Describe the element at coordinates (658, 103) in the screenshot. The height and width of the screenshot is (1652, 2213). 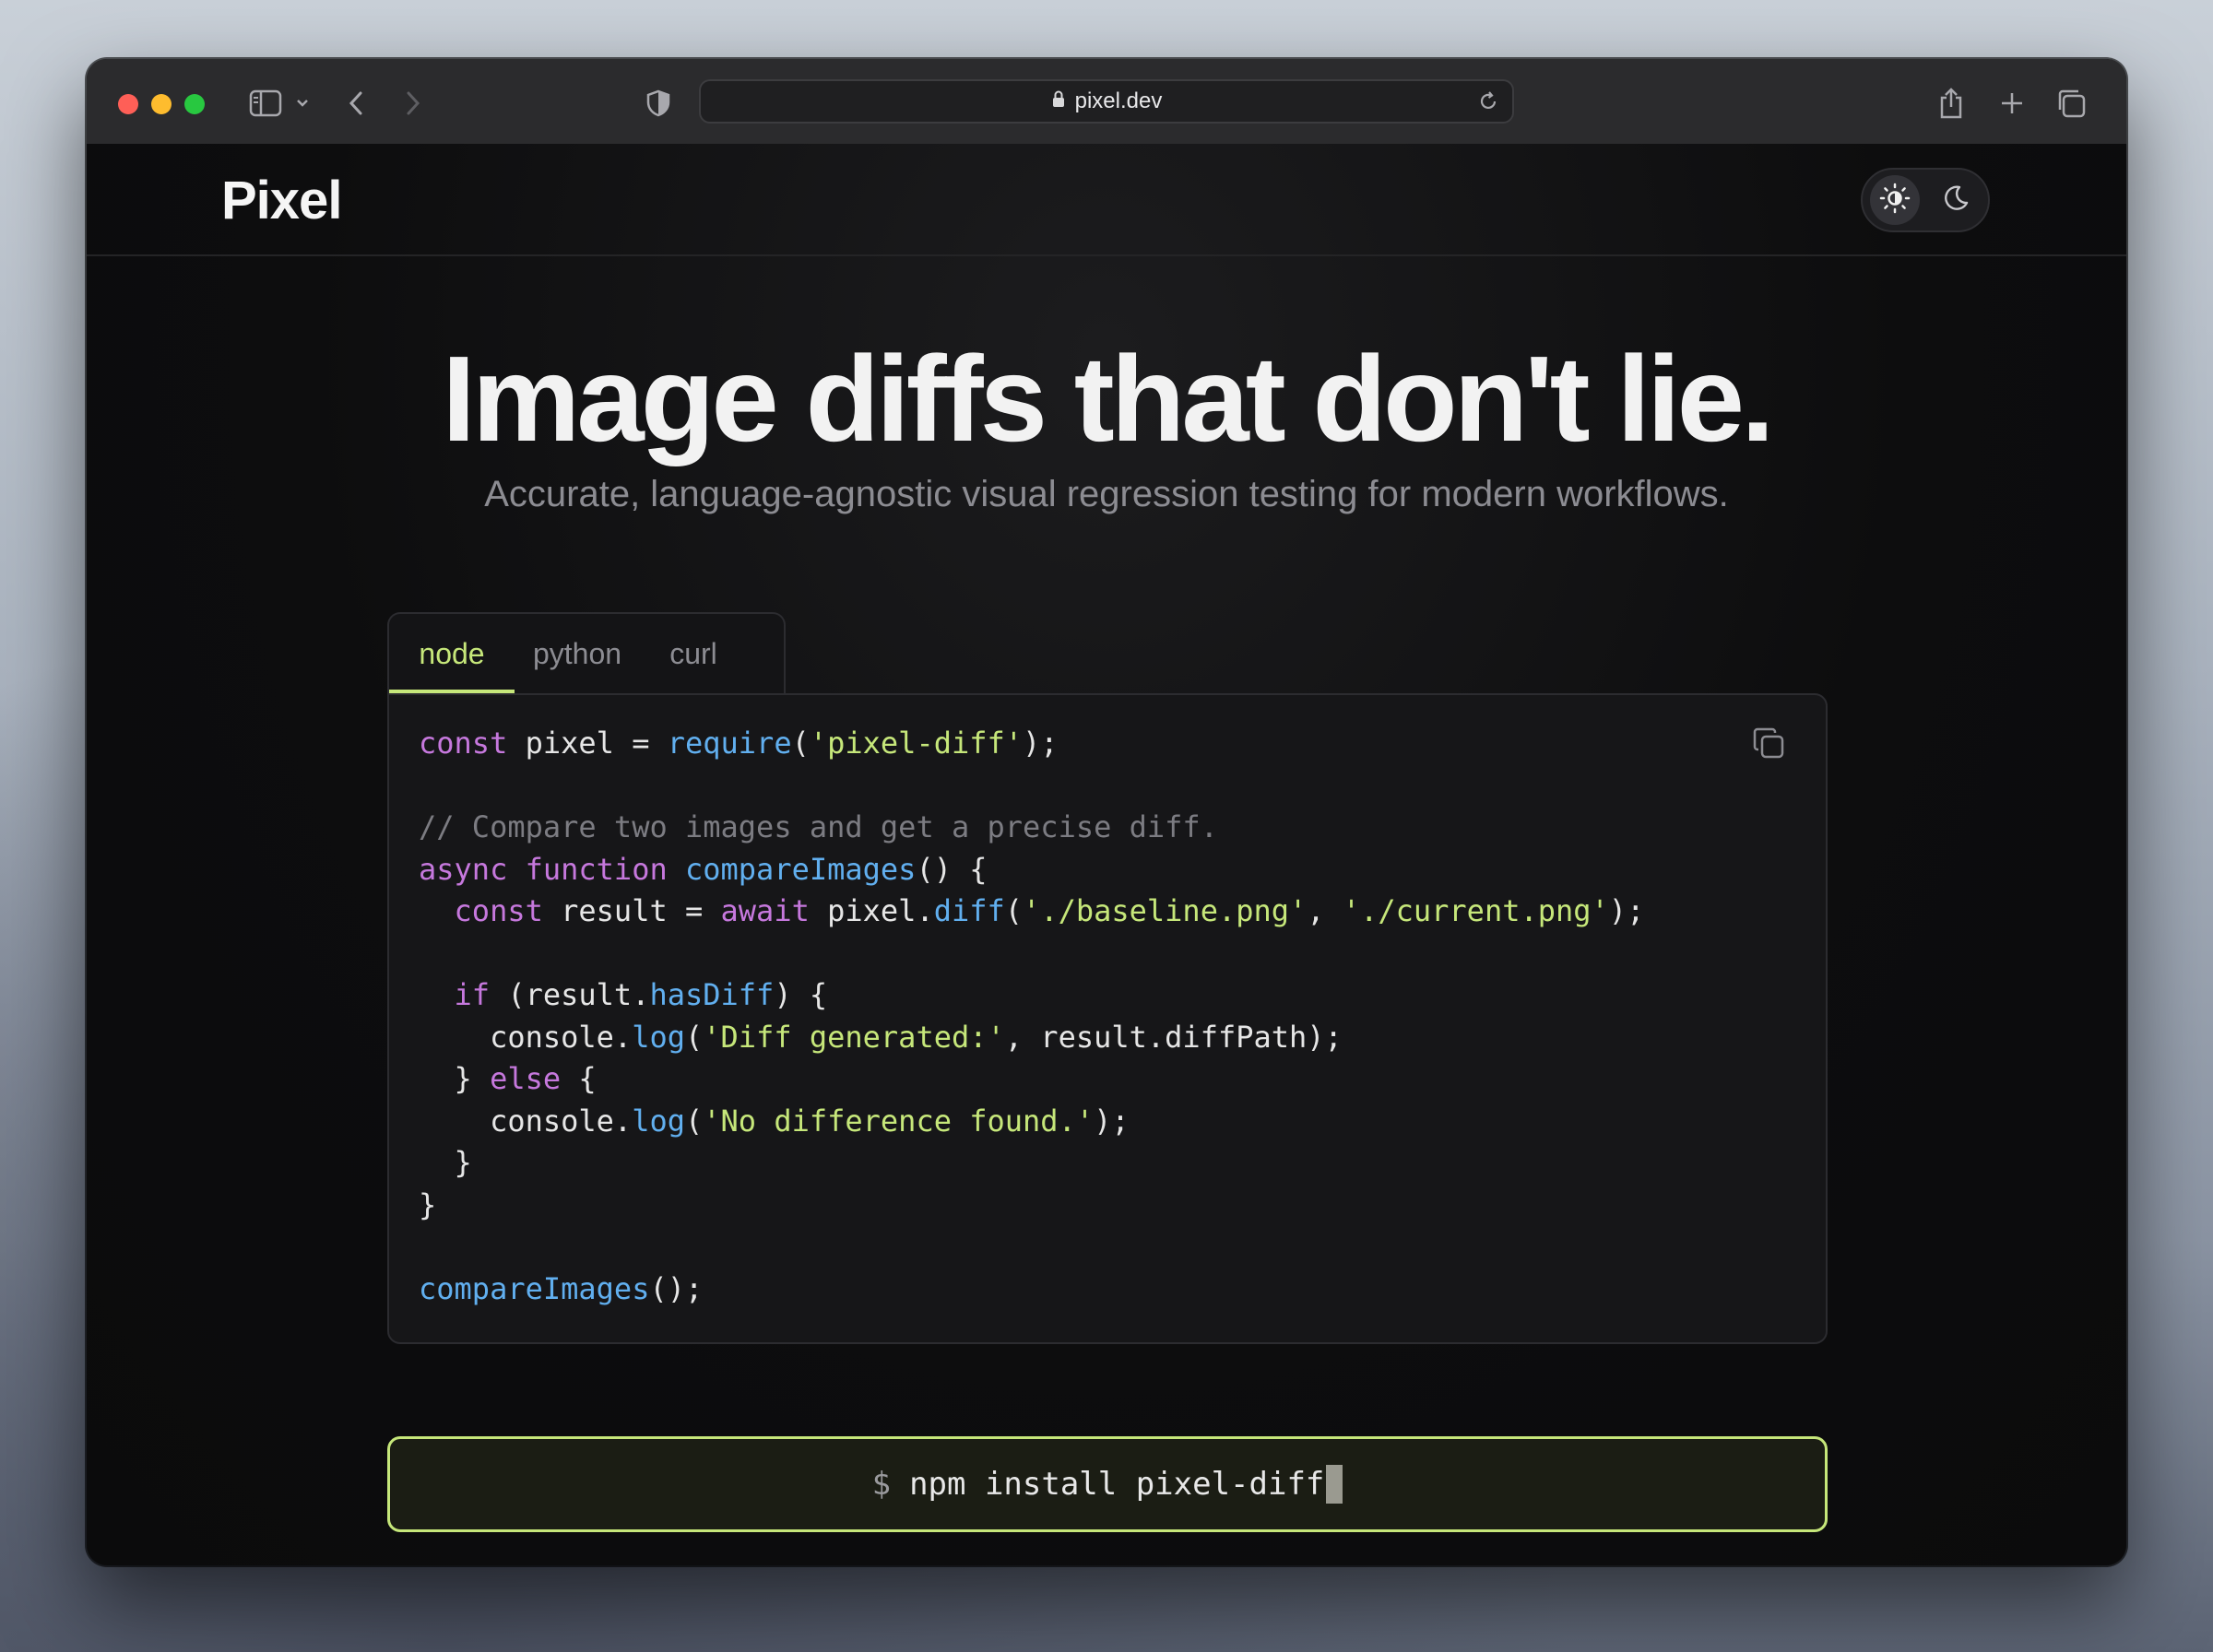
I see `shield-icon` at that location.